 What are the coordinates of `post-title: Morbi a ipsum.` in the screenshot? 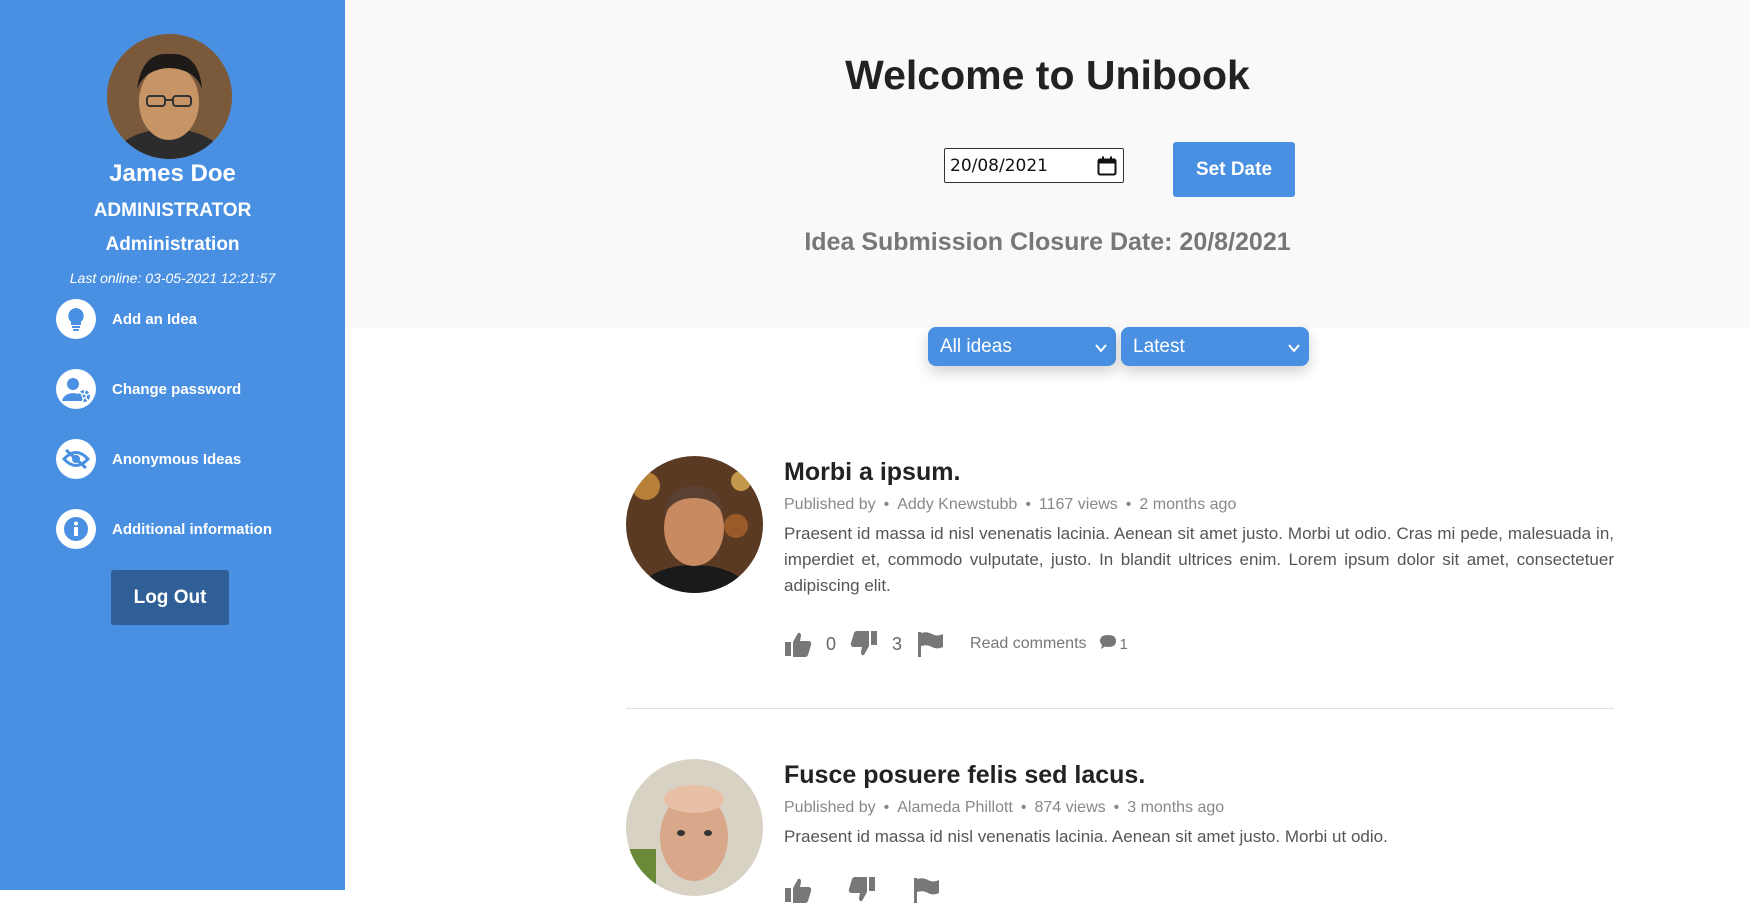 It's located at (872, 472).